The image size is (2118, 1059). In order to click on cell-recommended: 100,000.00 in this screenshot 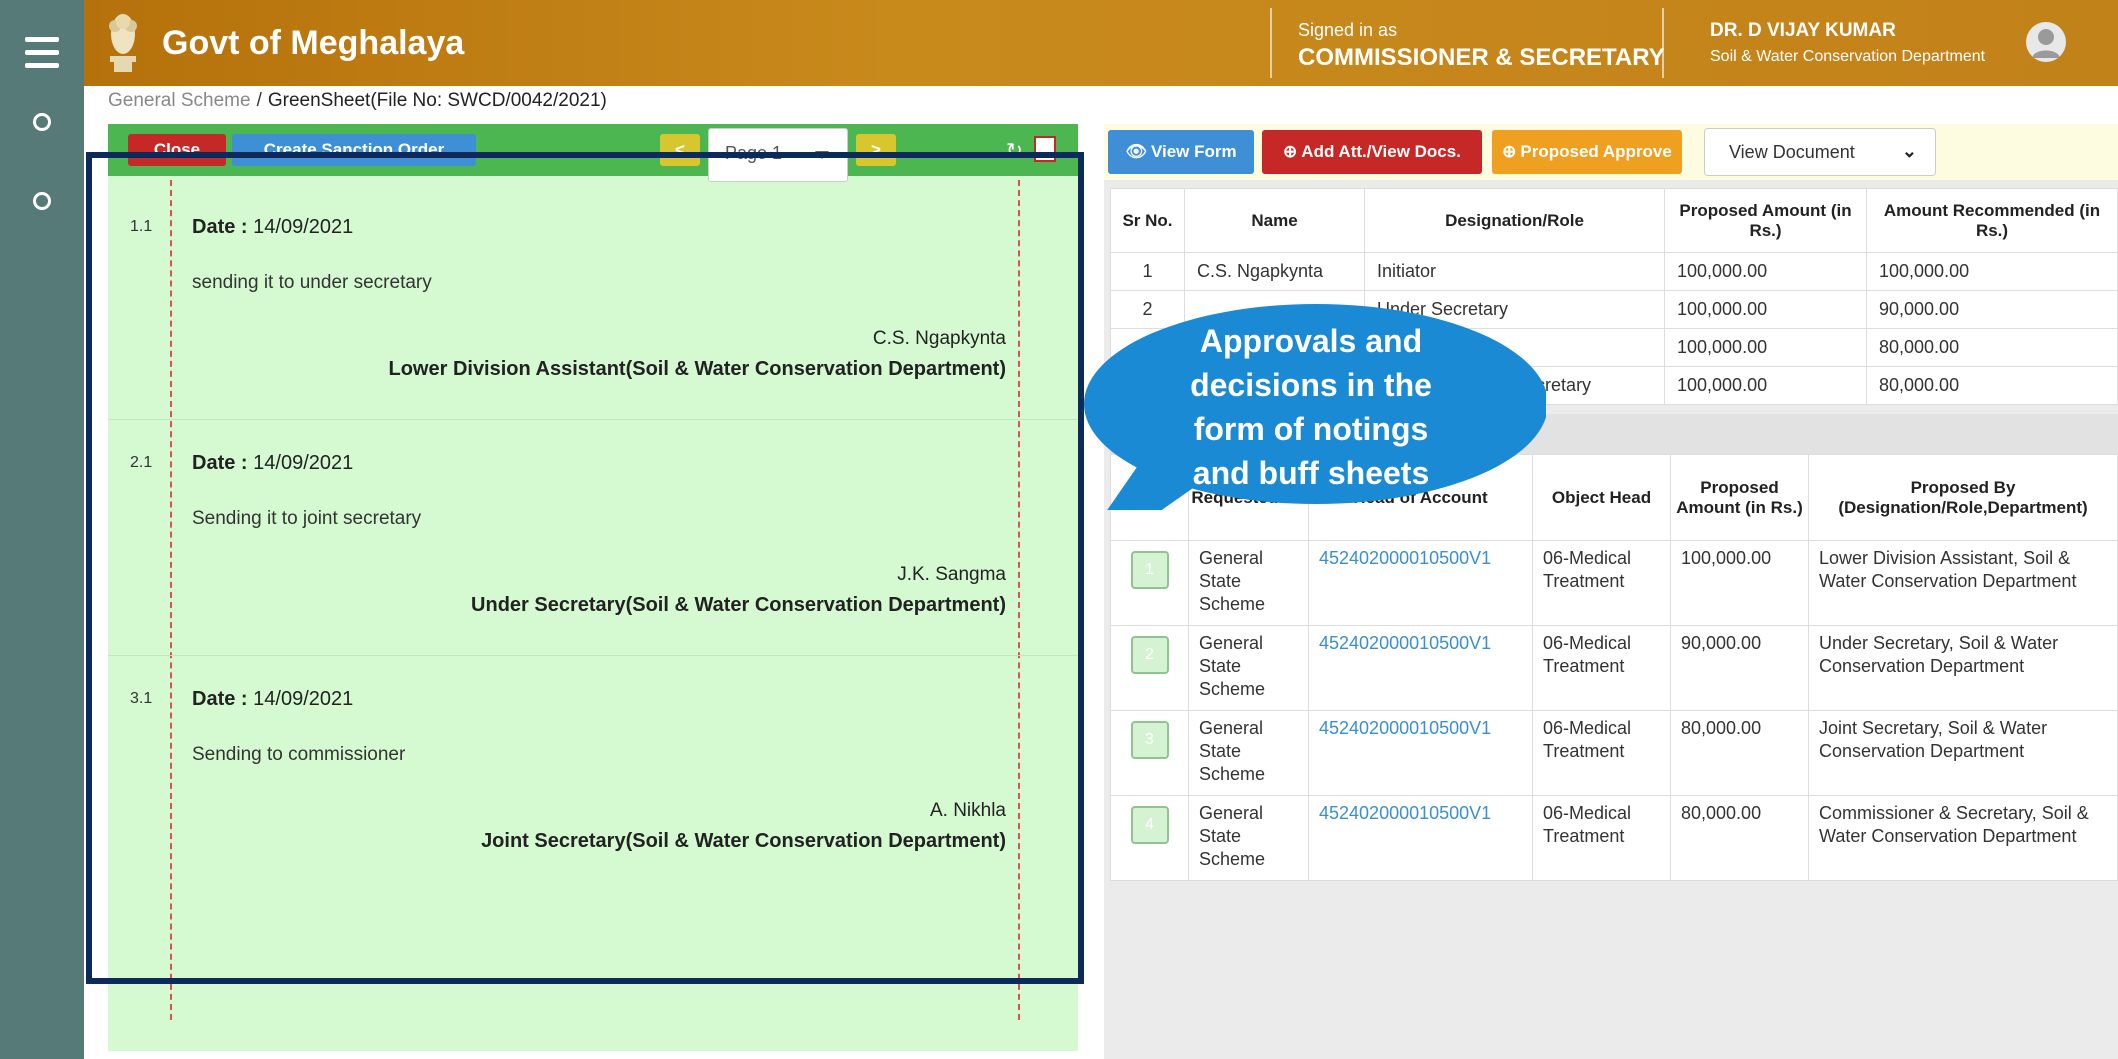, I will do `click(1992, 271)`.